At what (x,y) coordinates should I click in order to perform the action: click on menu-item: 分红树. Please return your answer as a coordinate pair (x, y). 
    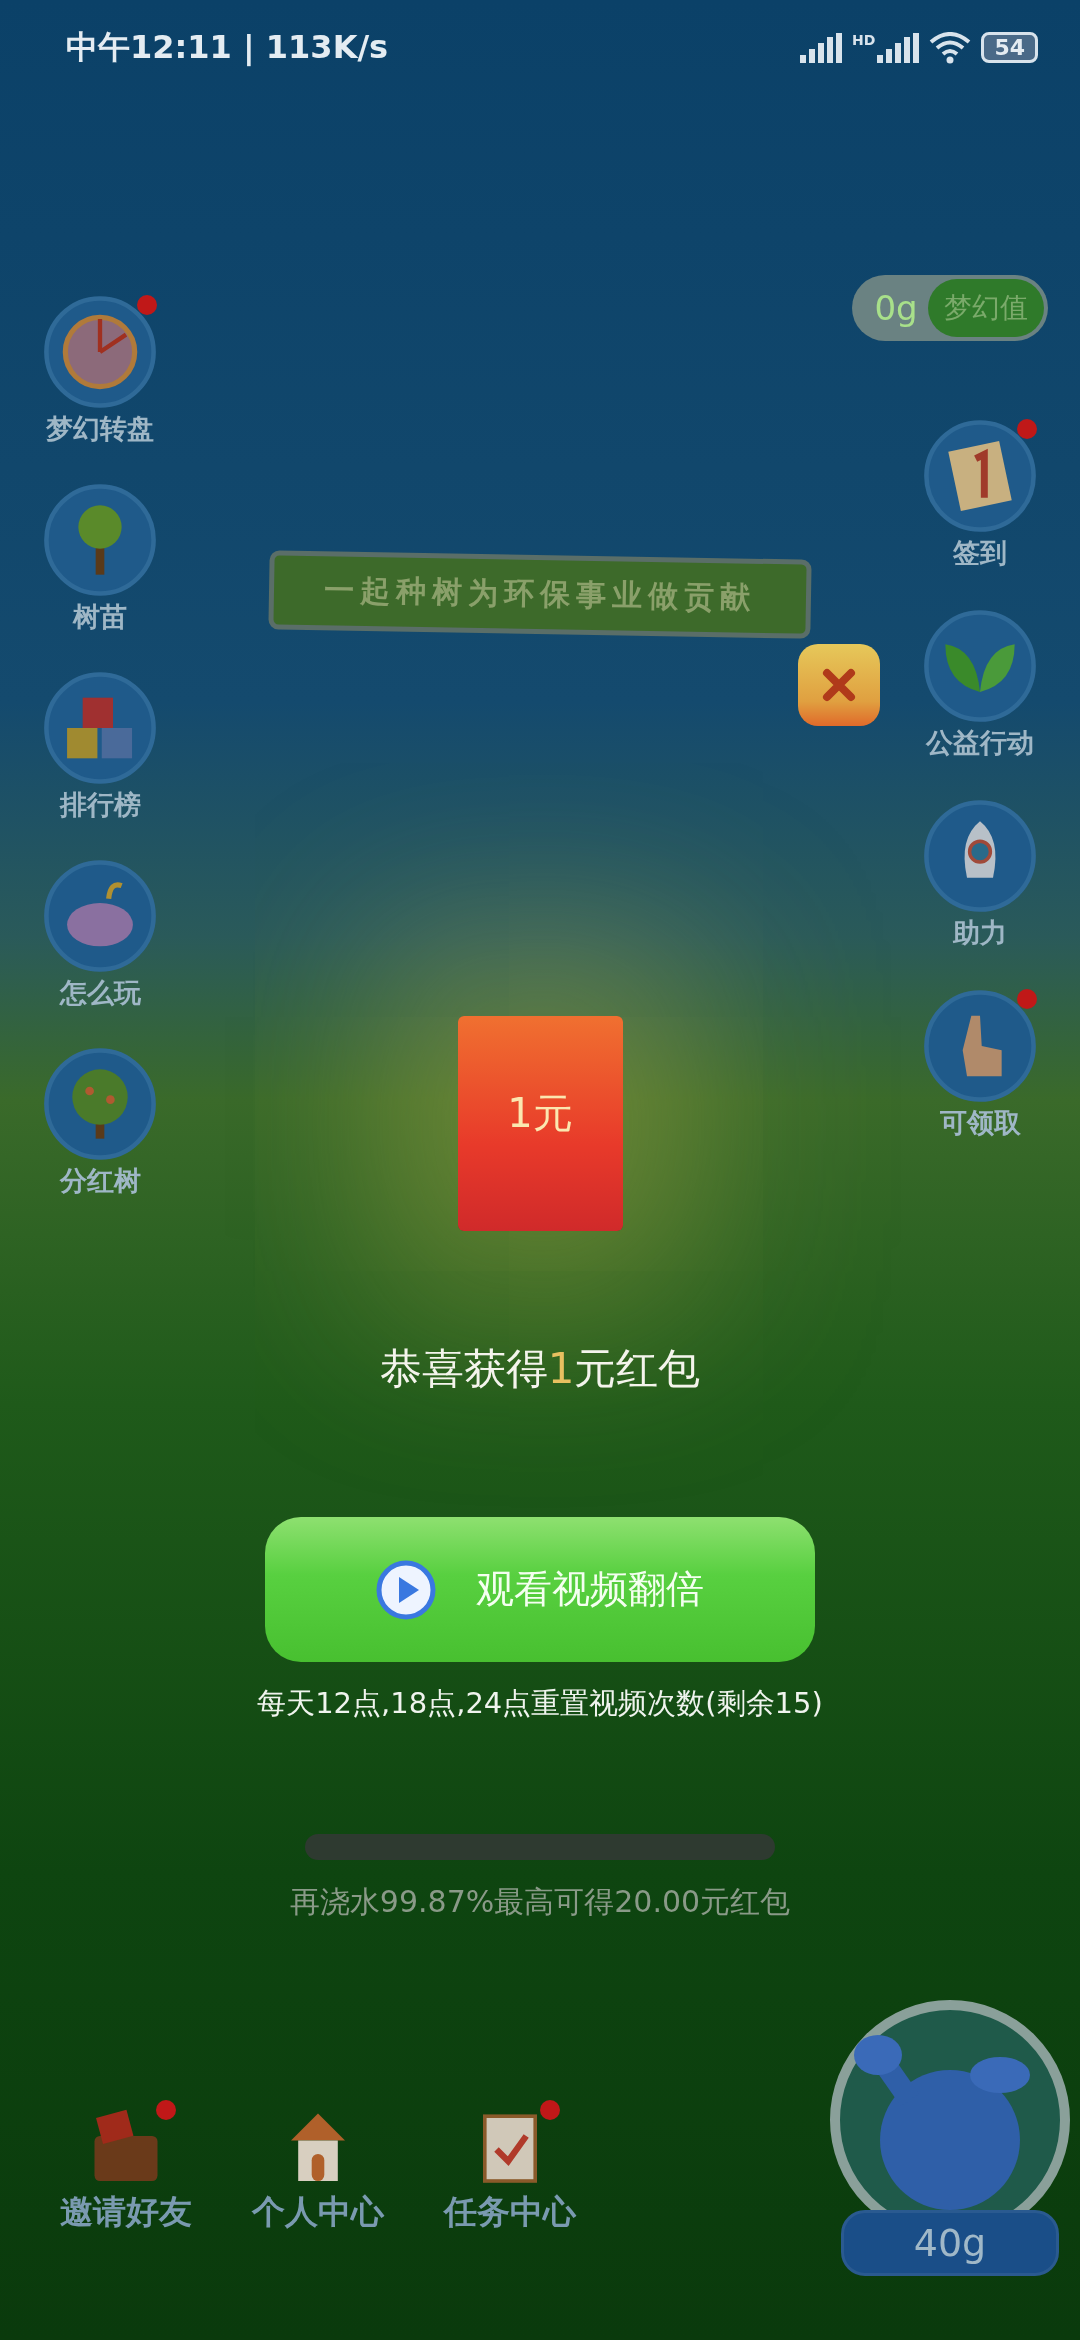
    Looking at the image, I should click on (100, 1123).